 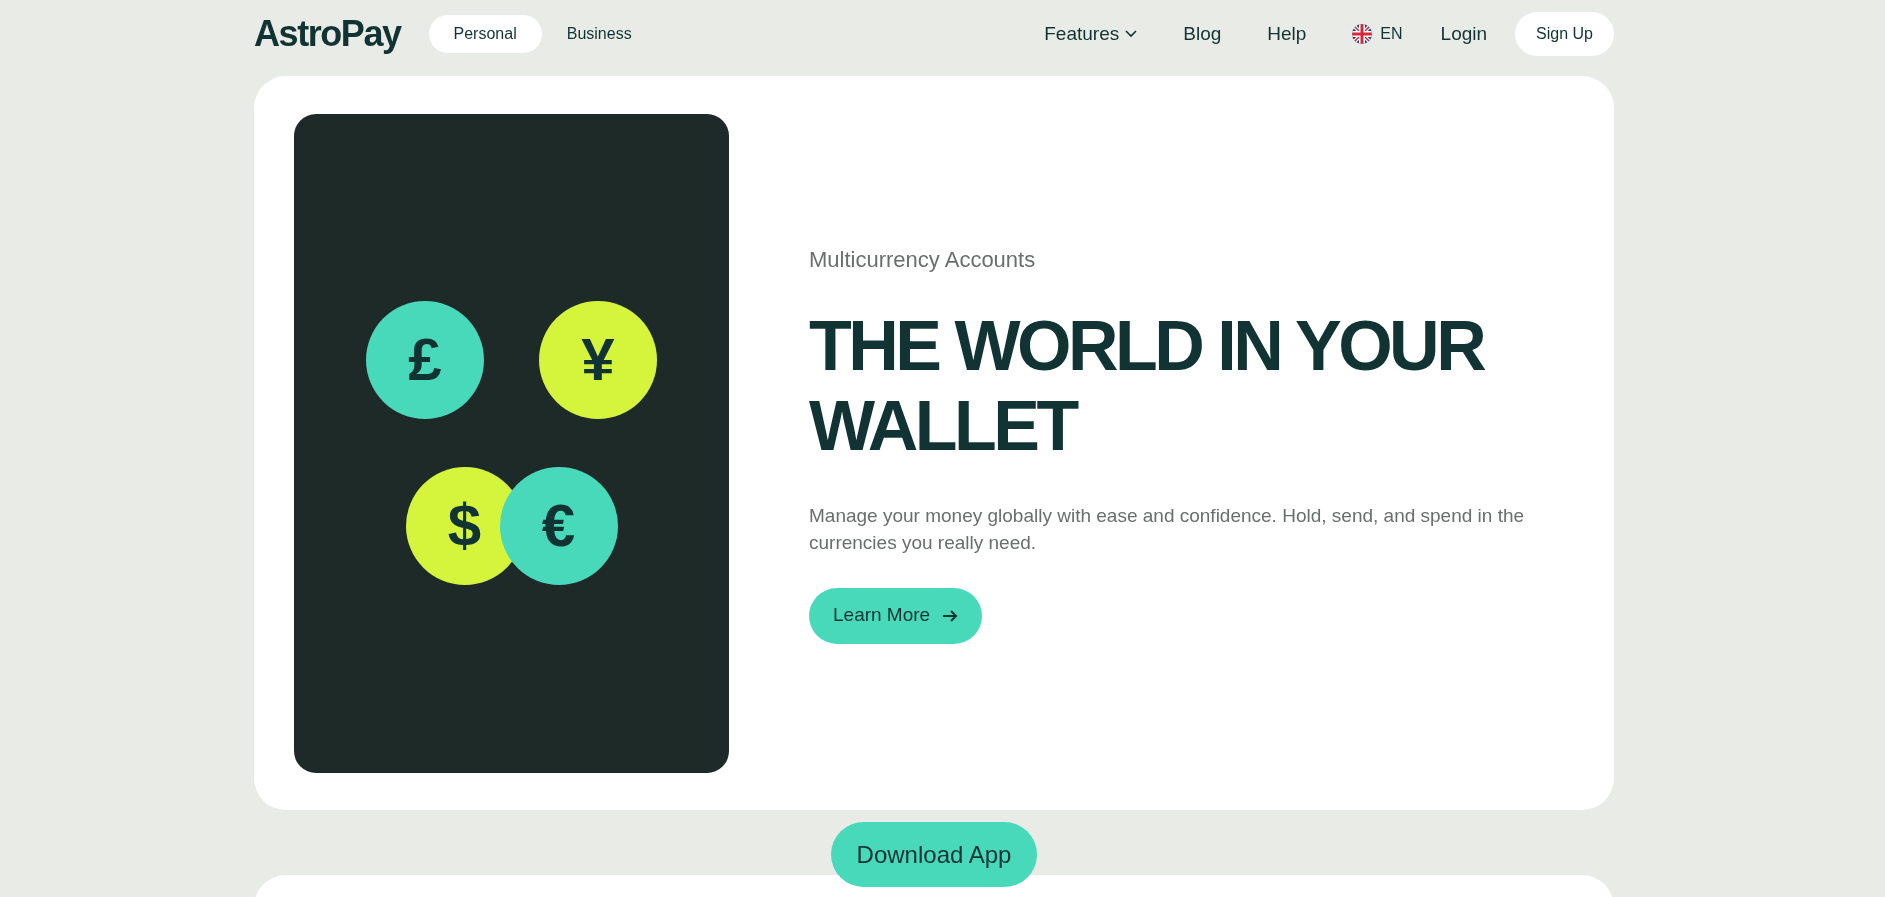 I want to click on chevron-down-icon, so click(x=1131, y=34).